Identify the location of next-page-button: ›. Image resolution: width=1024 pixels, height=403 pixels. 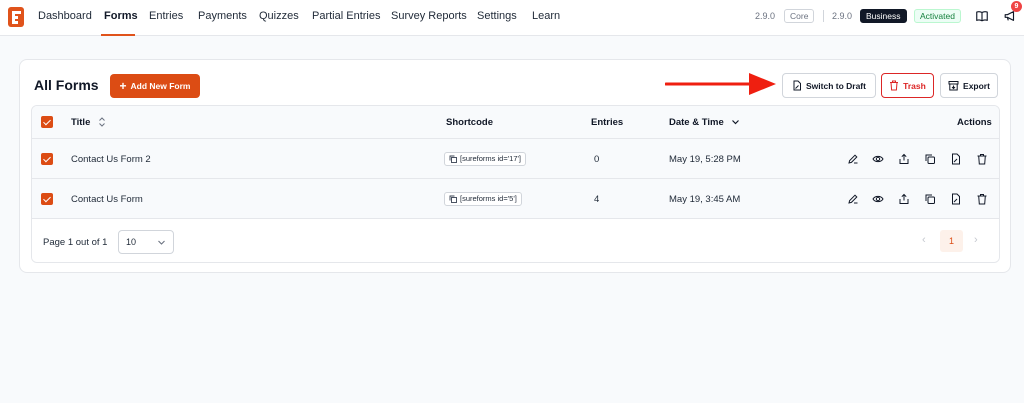
(976, 240).